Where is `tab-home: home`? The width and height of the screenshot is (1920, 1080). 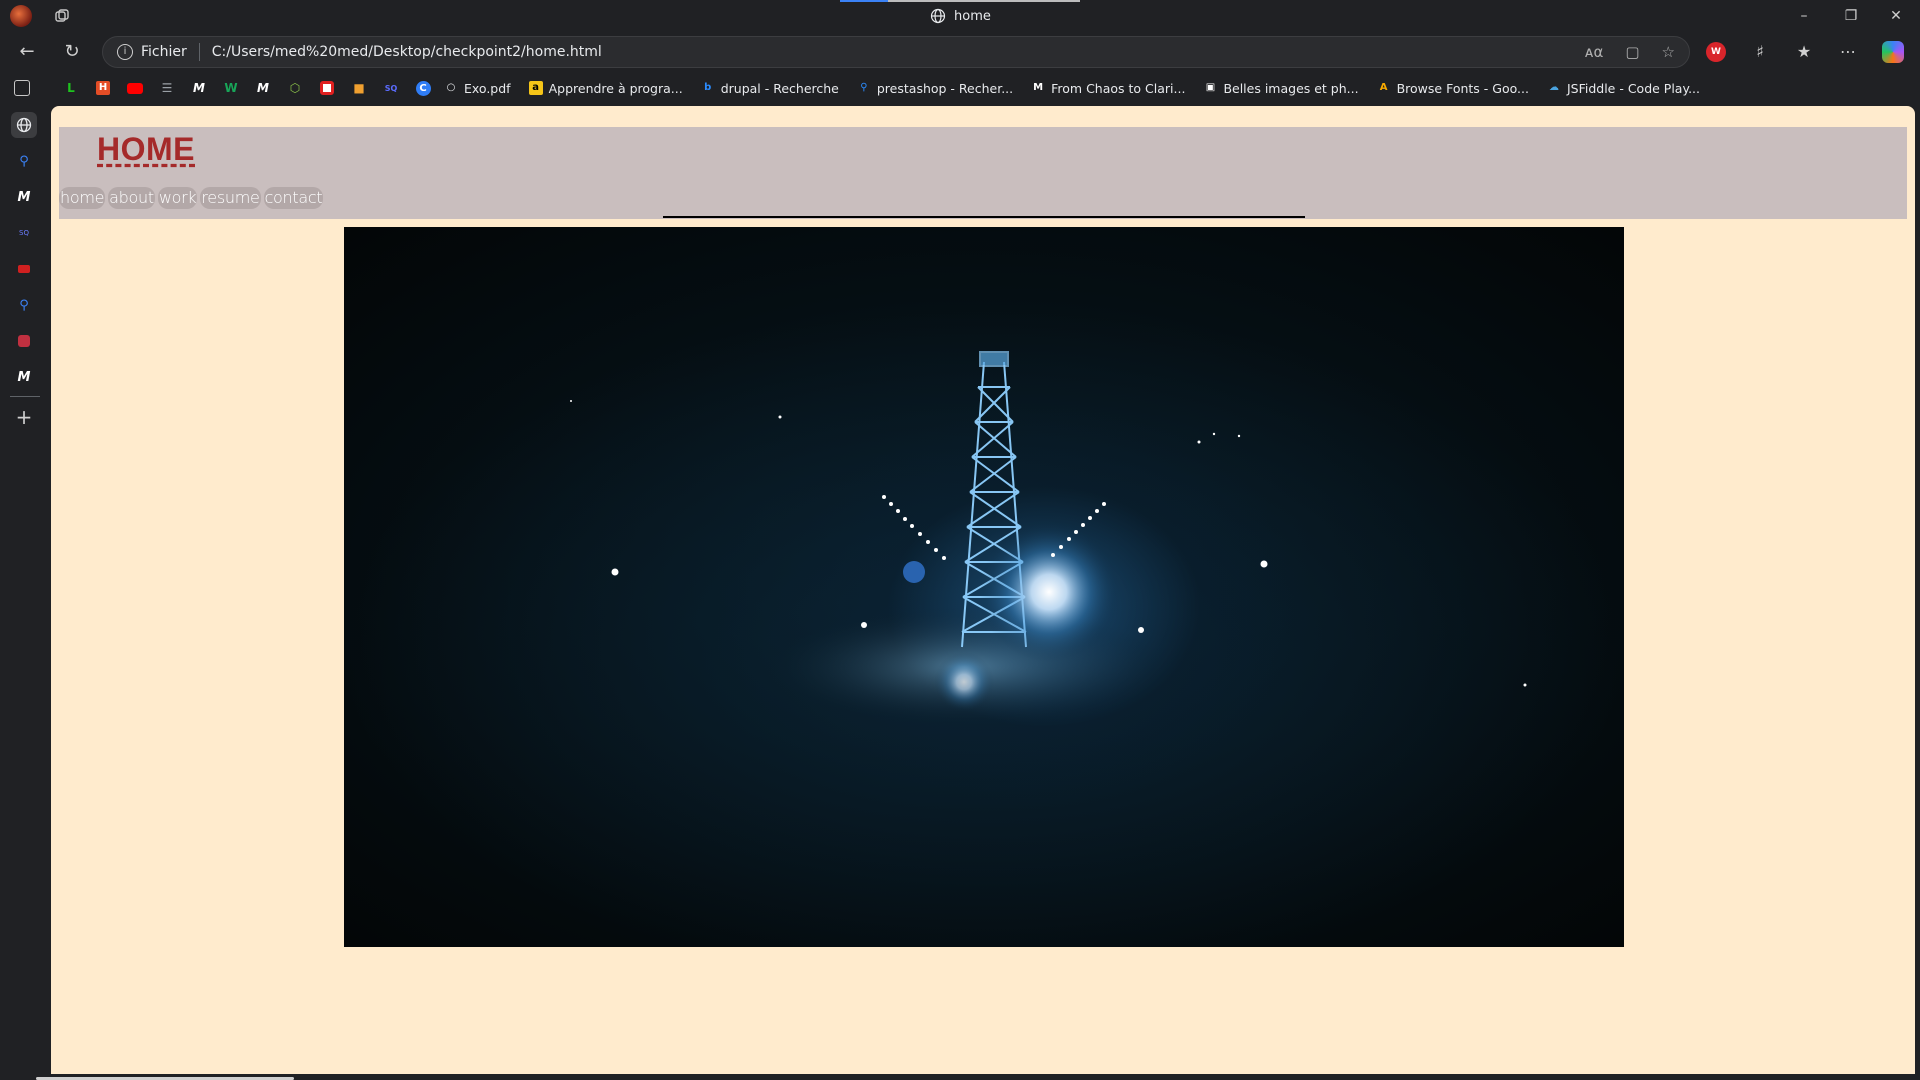 tab-home: home is located at coordinates (960, 16).